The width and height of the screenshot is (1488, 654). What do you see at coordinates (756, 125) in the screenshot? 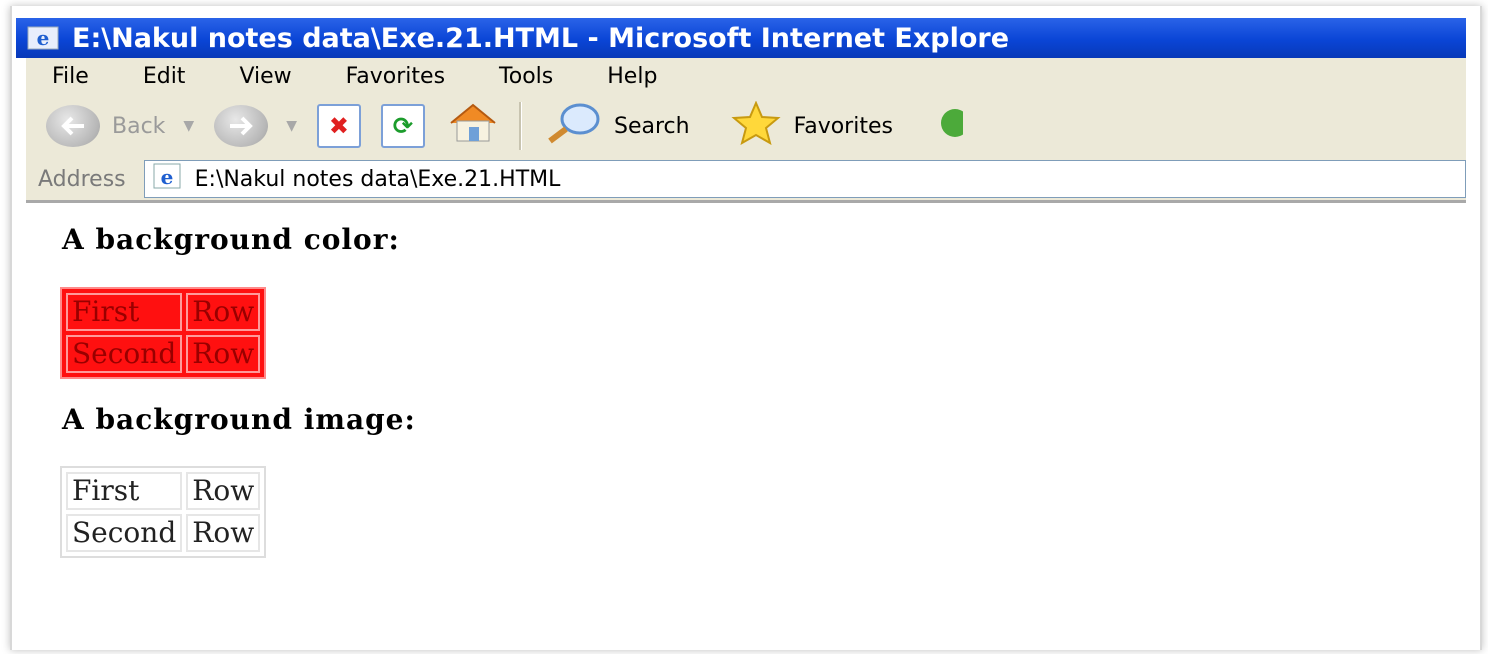
I see `favorites-star-icon` at bounding box center [756, 125].